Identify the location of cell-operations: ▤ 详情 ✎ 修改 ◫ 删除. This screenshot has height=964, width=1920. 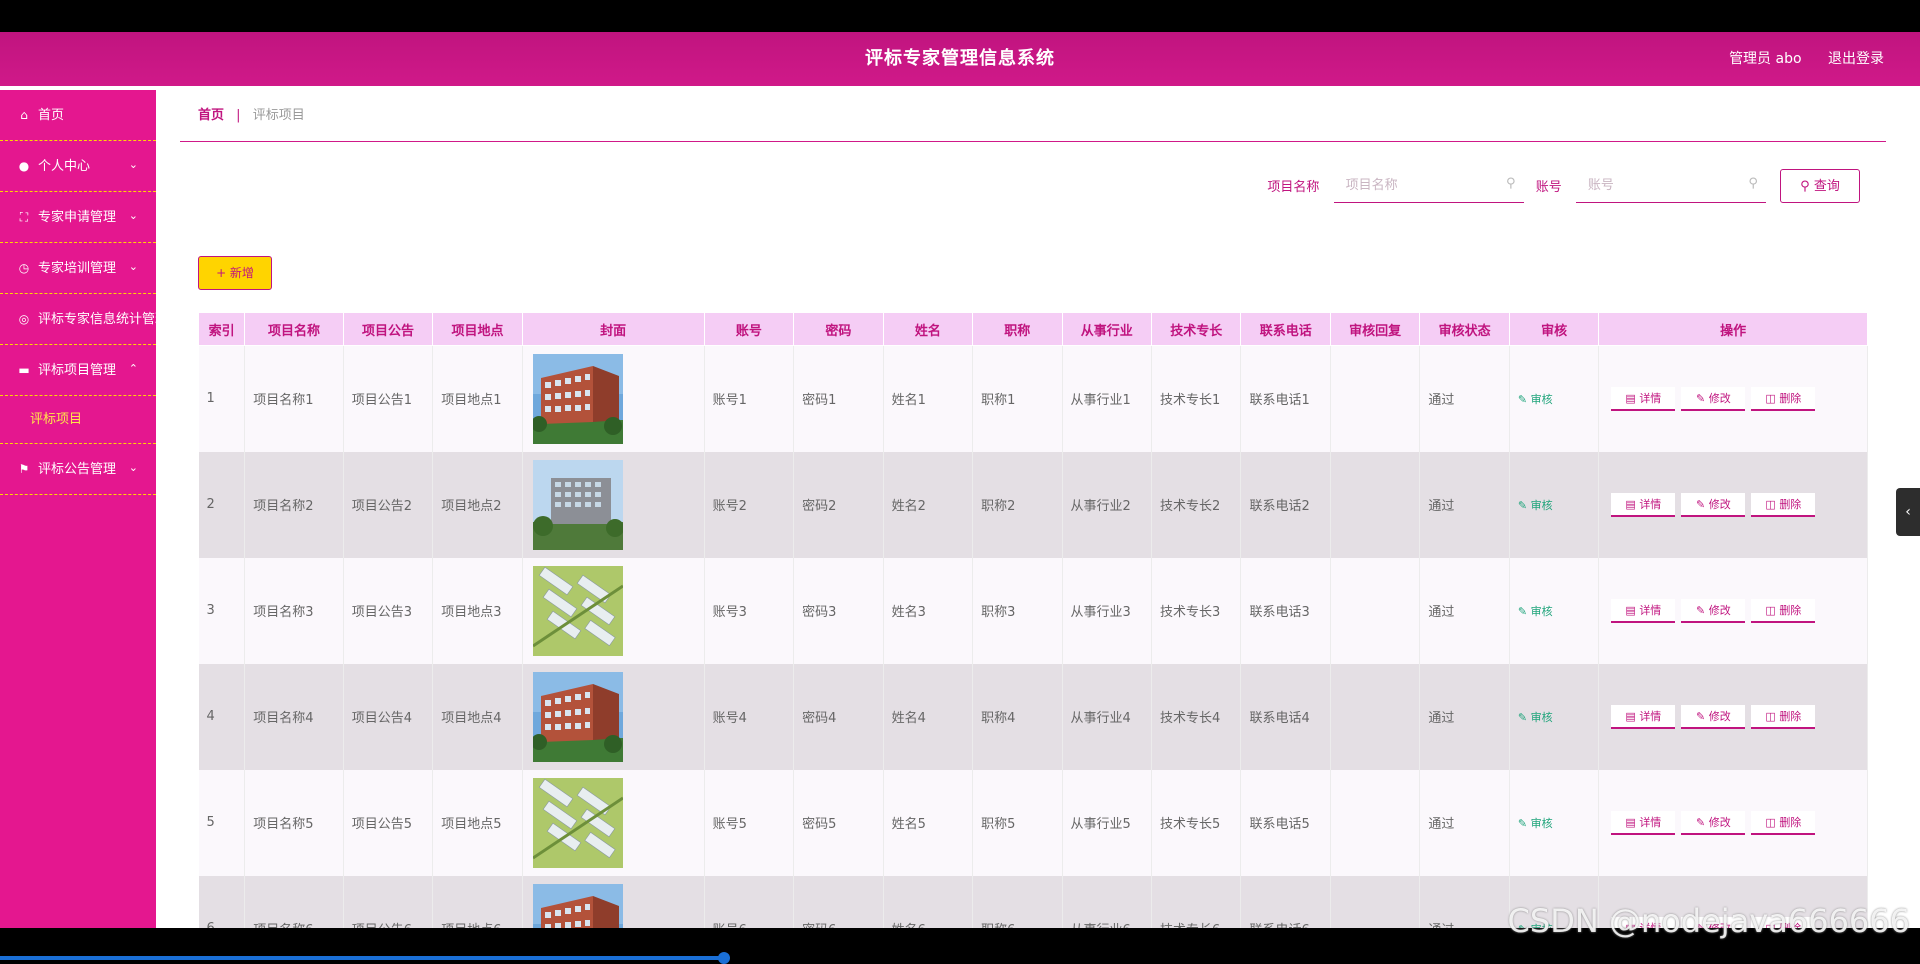
(1733, 610).